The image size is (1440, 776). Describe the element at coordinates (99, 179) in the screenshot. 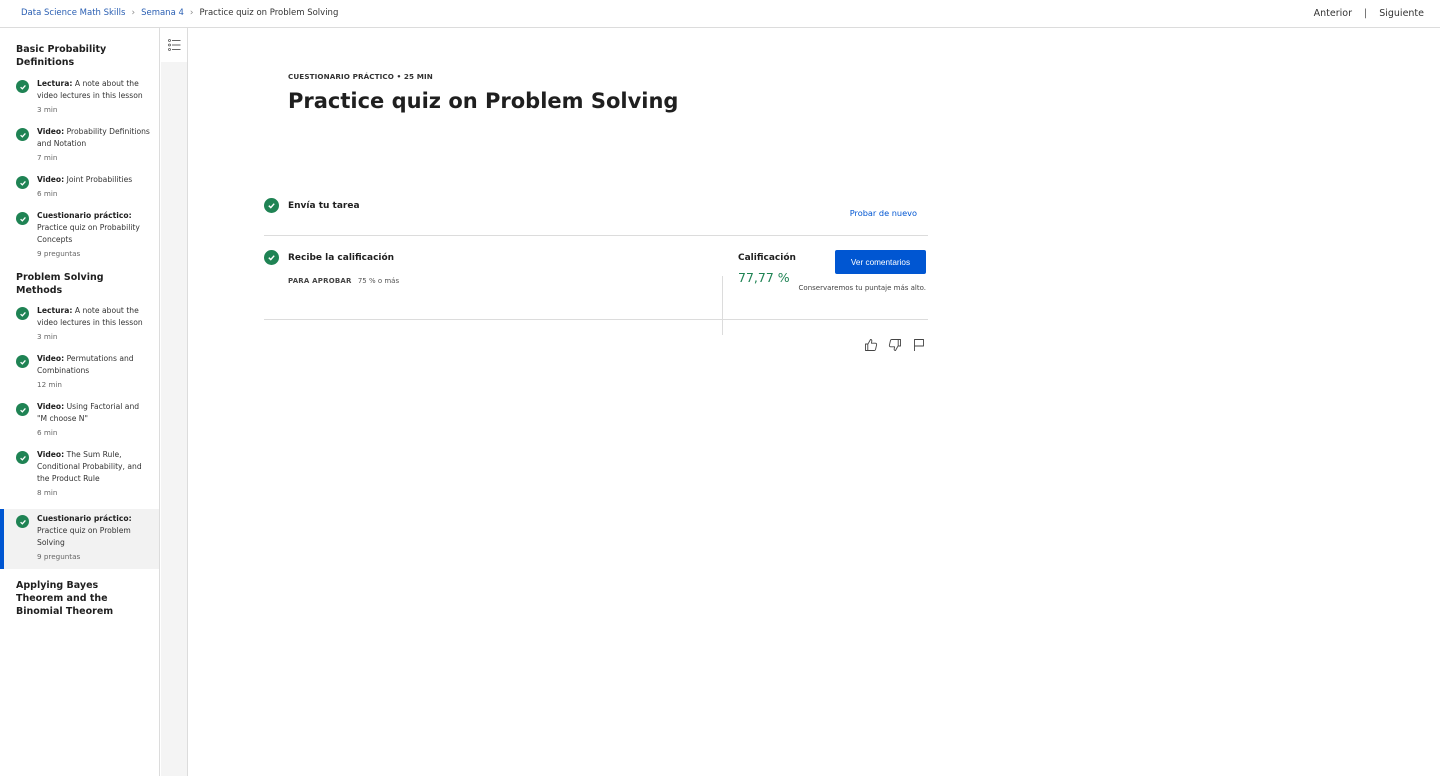

I see `item-title: Joint Probabilities` at that location.